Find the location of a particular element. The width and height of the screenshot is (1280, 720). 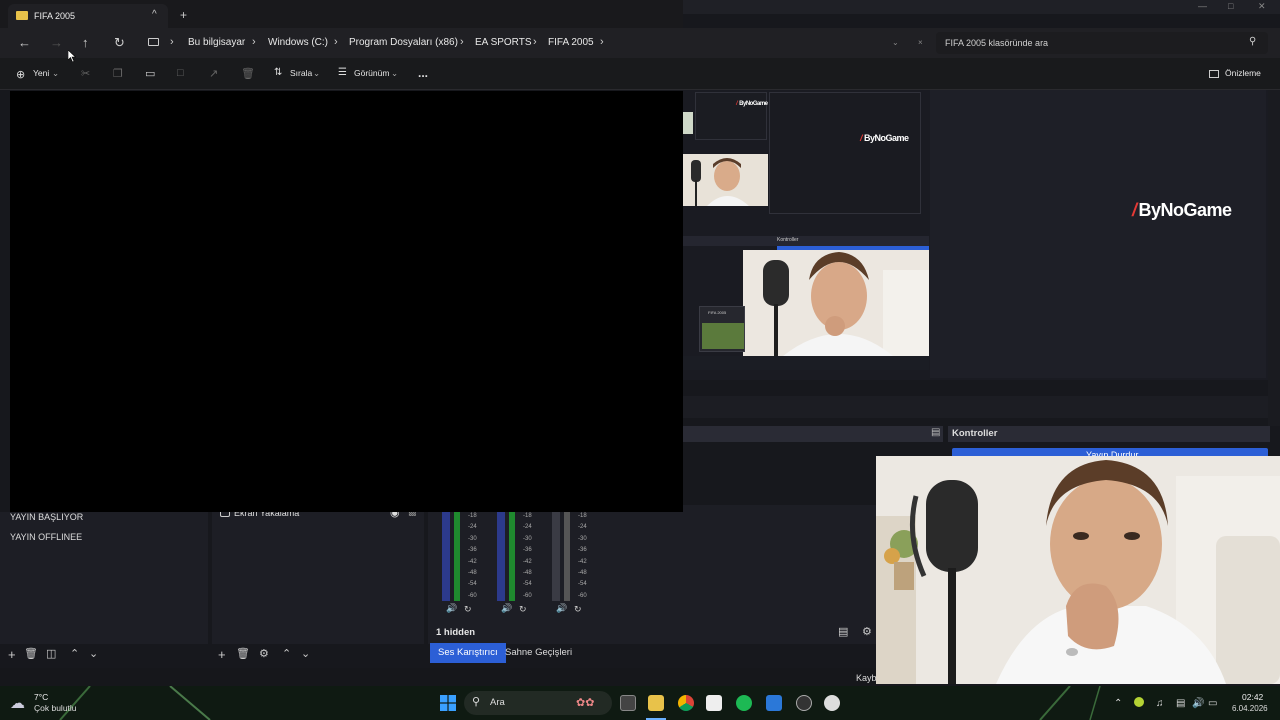

up-icon: ↑ is located at coordinates (85, 42).